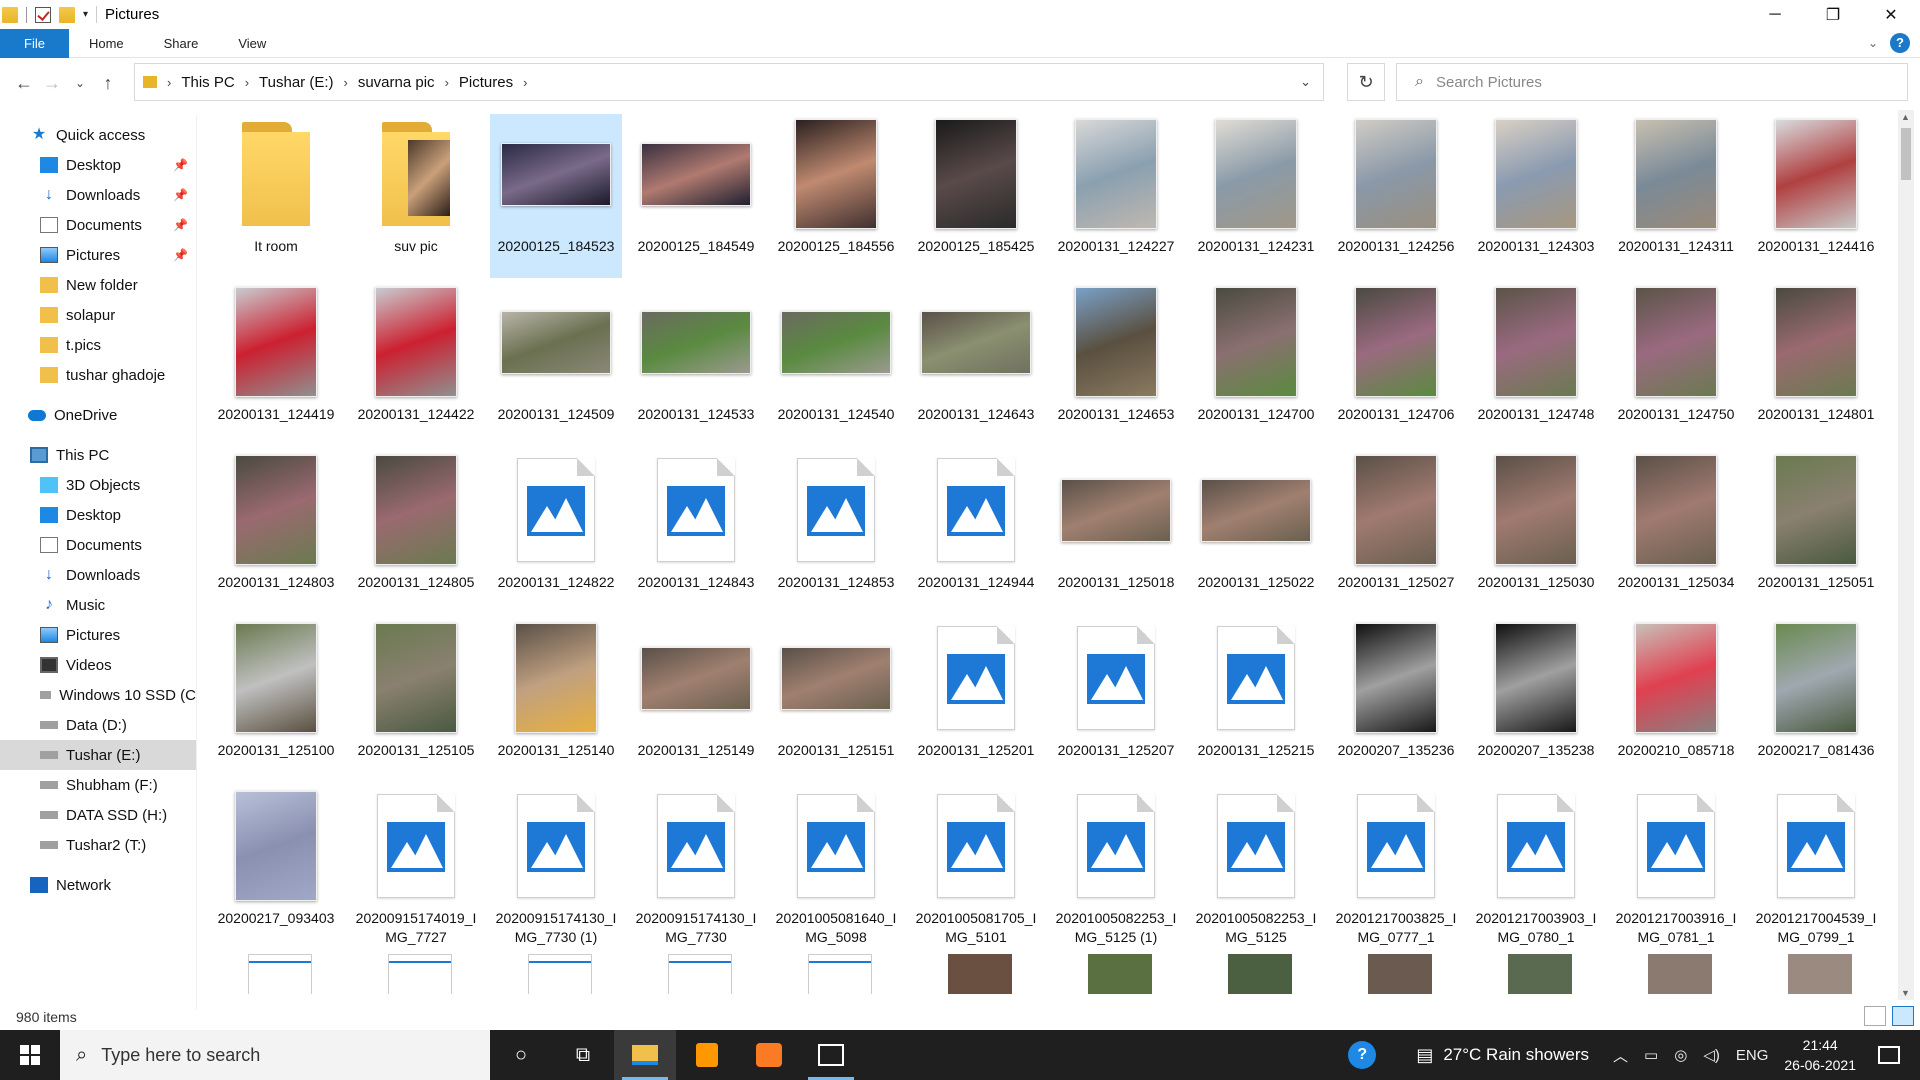 Image resolution: width=1920 pixels, height=1080 pixels. I want to click on sidebar-item-downloads: ↓ Downloads 📌, so click(98, 195).